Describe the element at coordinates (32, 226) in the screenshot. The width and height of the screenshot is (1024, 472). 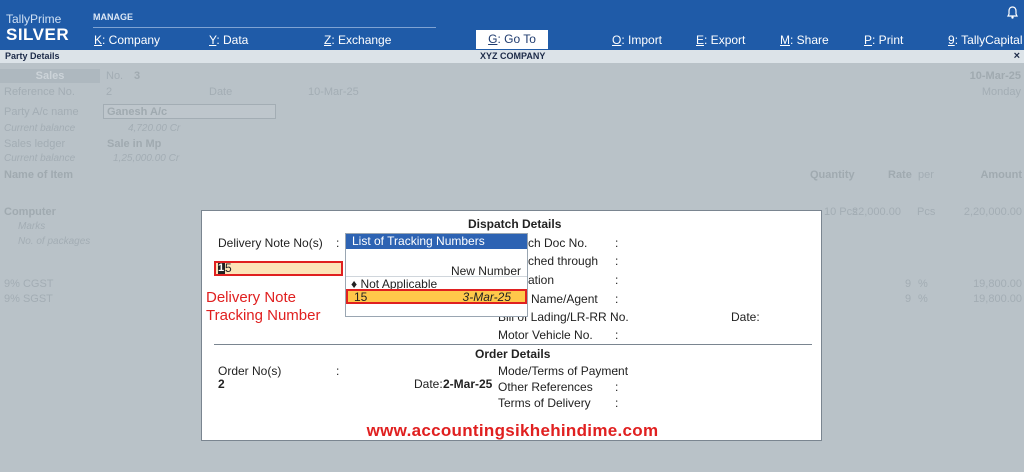
I see `item-marks: Marks` at that location.